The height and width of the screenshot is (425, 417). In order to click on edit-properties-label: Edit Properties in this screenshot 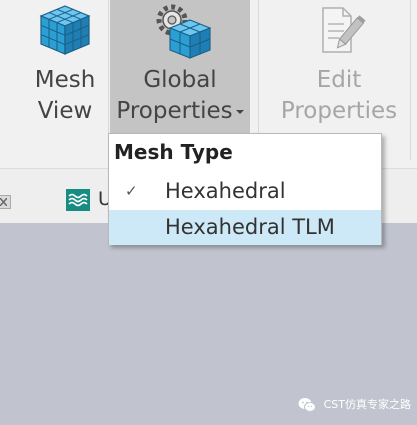, I will do `click(339, 95)`.